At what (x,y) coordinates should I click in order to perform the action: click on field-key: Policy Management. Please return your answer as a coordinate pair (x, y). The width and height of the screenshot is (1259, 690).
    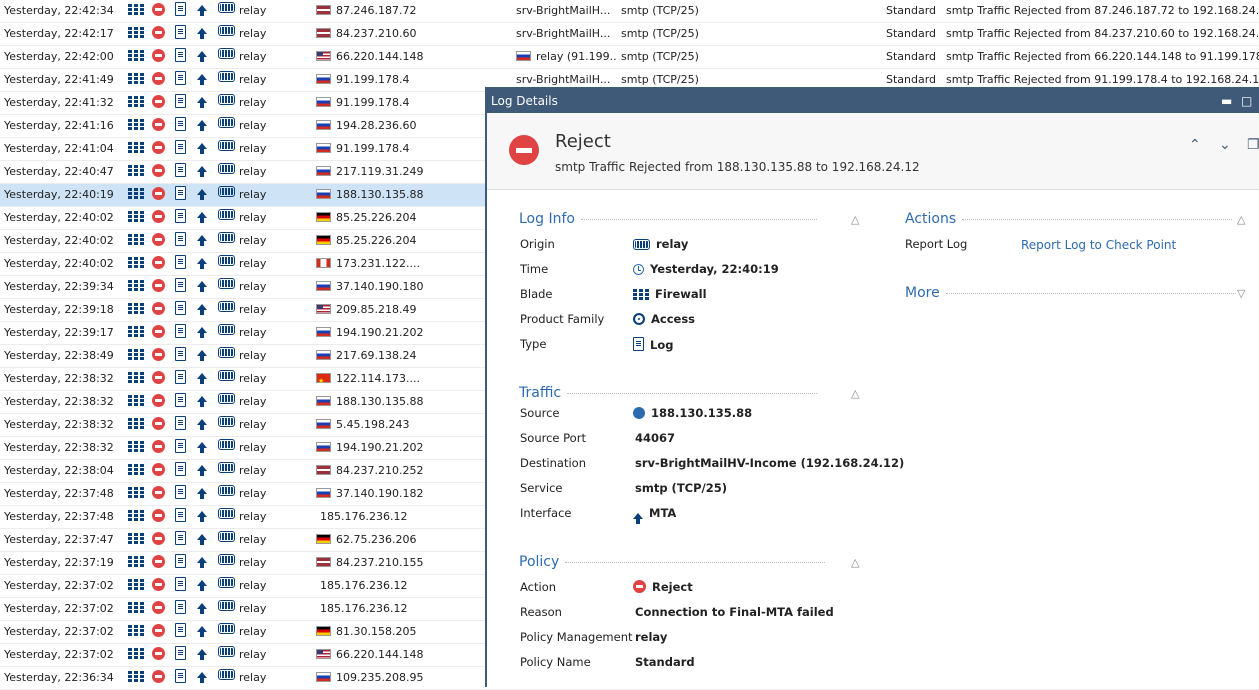
    Looking at the image, I should click on (576, 637).